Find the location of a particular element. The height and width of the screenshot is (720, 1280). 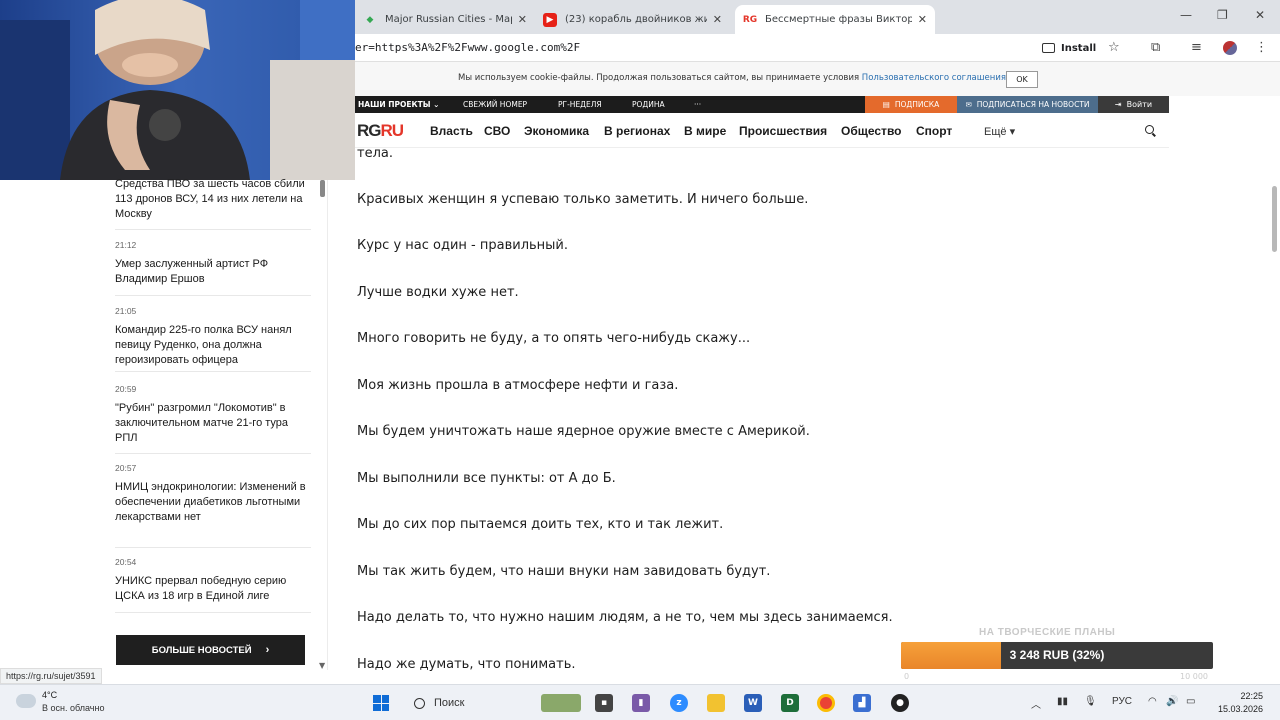

page-scrollbar is located at coordinates (1274, 219).